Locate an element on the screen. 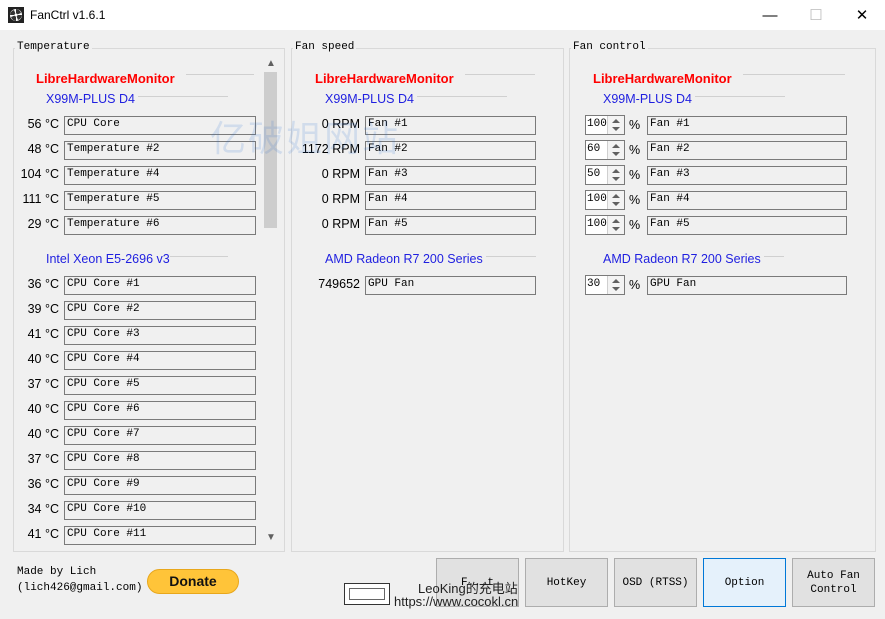 This screenshot has height=619, width=885. osd-rtss-button: OSD (RTSS) is located at coordinates (655, 582).